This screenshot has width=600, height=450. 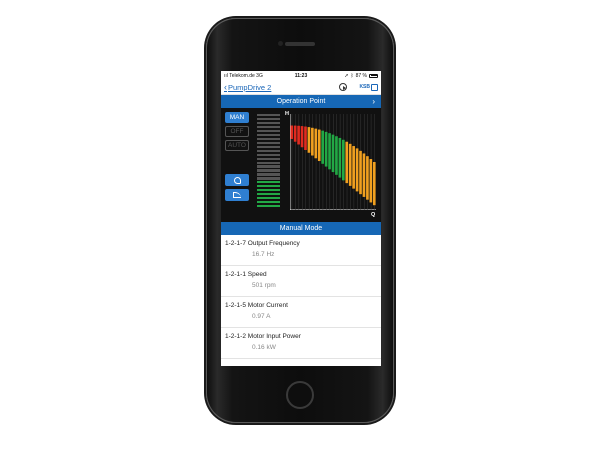 I want to click on back-label: PumpDrive 2, so click(x=250, y=87).